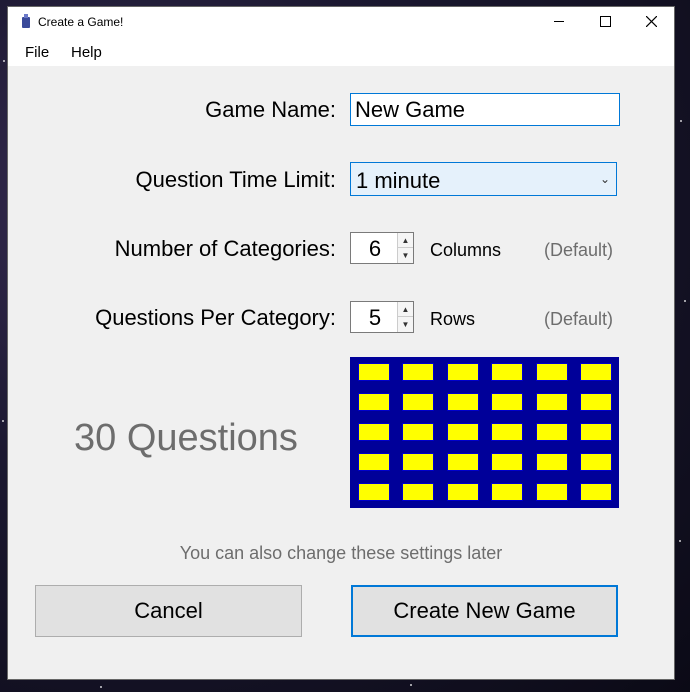 The width and height of the screenshot is (690, 692). What do you see at coordinates (186, 438) in the screenshot?
I see `question-count: 30 Questions` at bounding box center [186, 438].